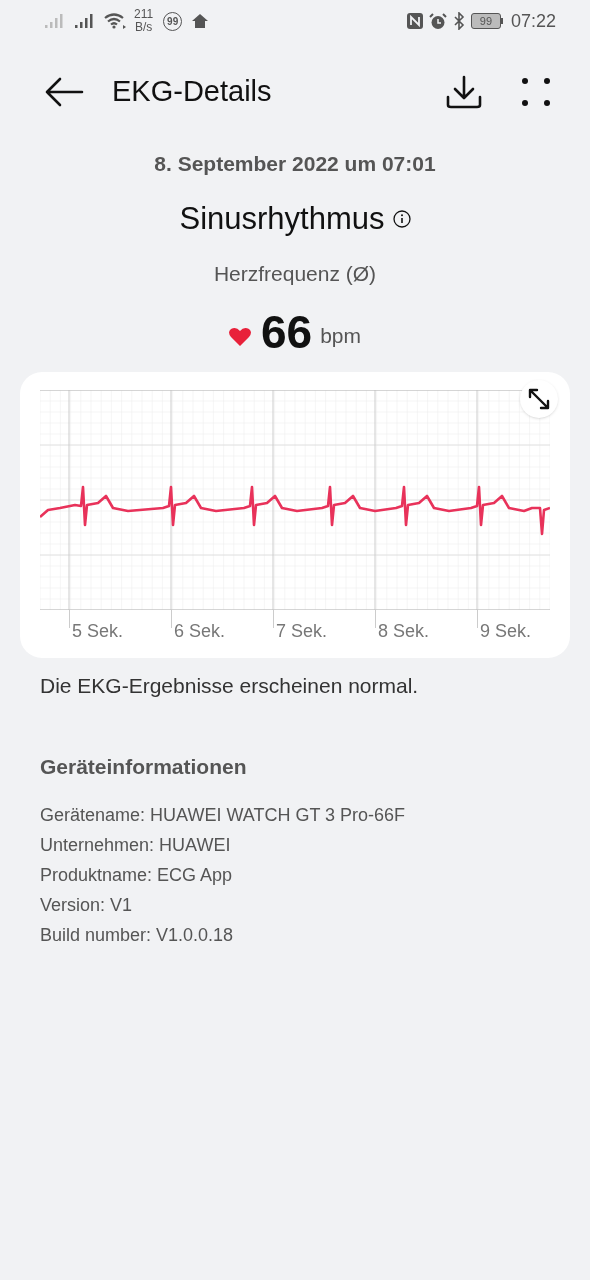 Image resolution: width=590 pixels, height=1280 pixels. I want to click on device-info-line: Unternehmen: HUAWEI, so click(136, 845).